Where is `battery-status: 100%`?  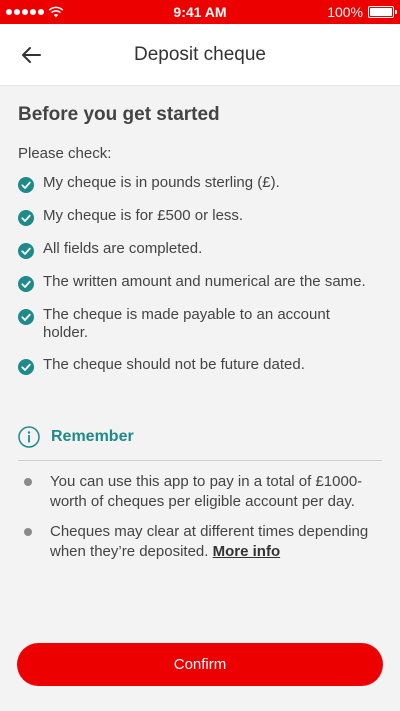 battery-status: 100% is located at coordinates (362, 12).